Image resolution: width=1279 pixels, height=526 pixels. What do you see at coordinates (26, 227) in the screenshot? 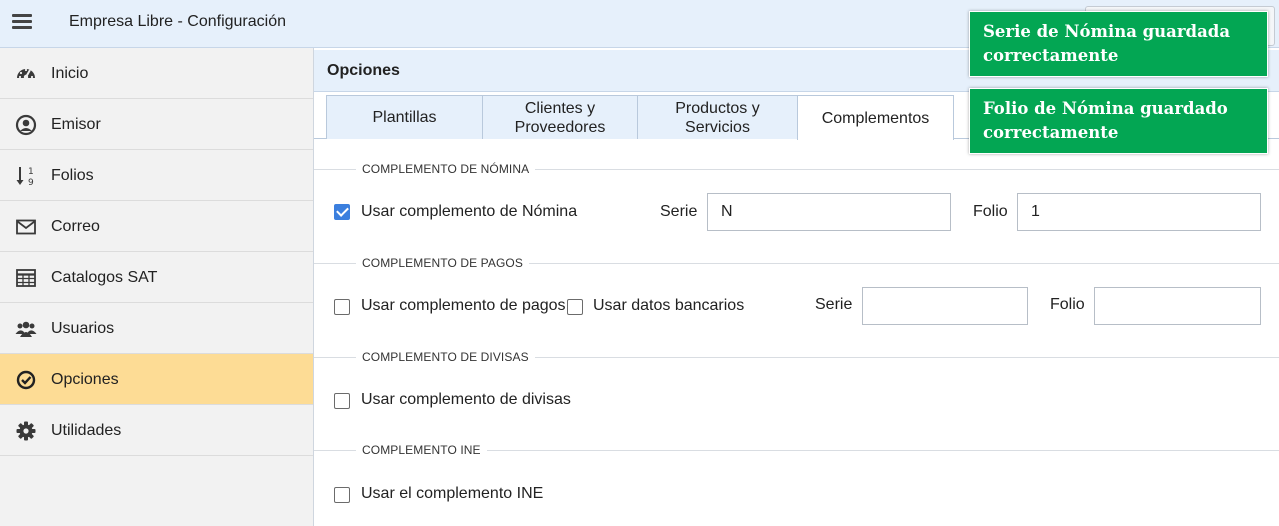
I see `envelope-icon` at bounding box center [26, 227].